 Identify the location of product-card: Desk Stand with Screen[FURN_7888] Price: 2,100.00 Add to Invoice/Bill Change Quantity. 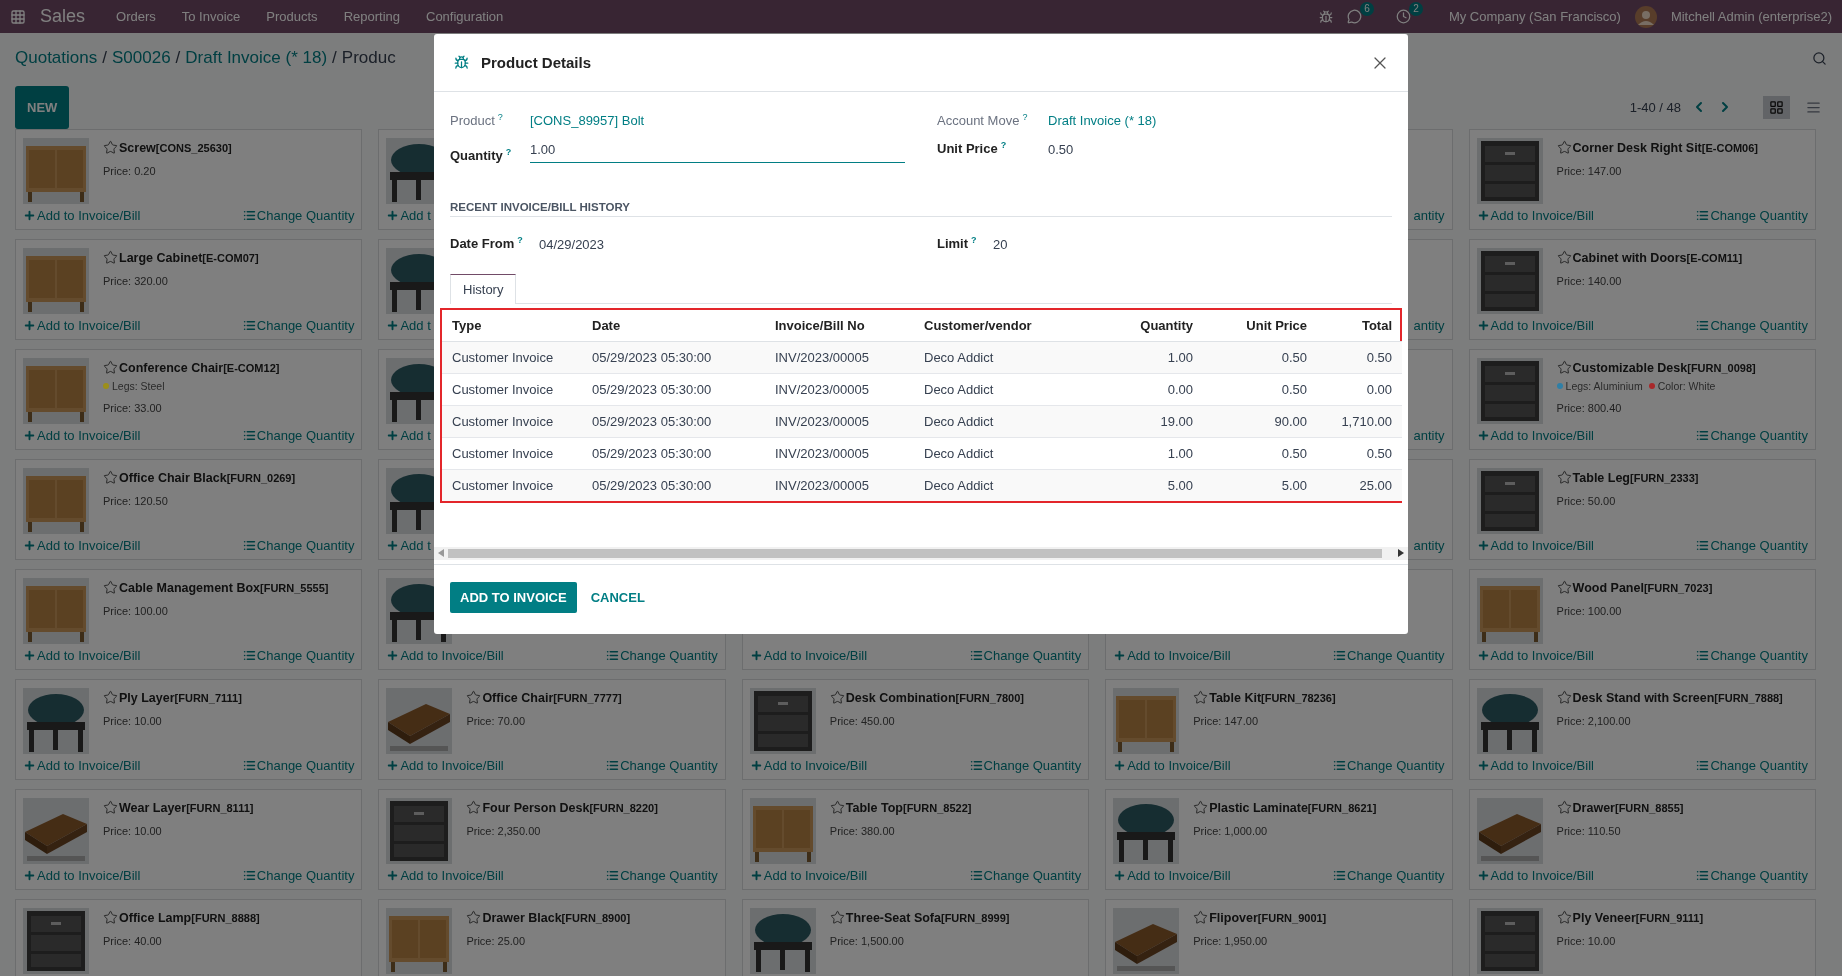
(1642, 729).